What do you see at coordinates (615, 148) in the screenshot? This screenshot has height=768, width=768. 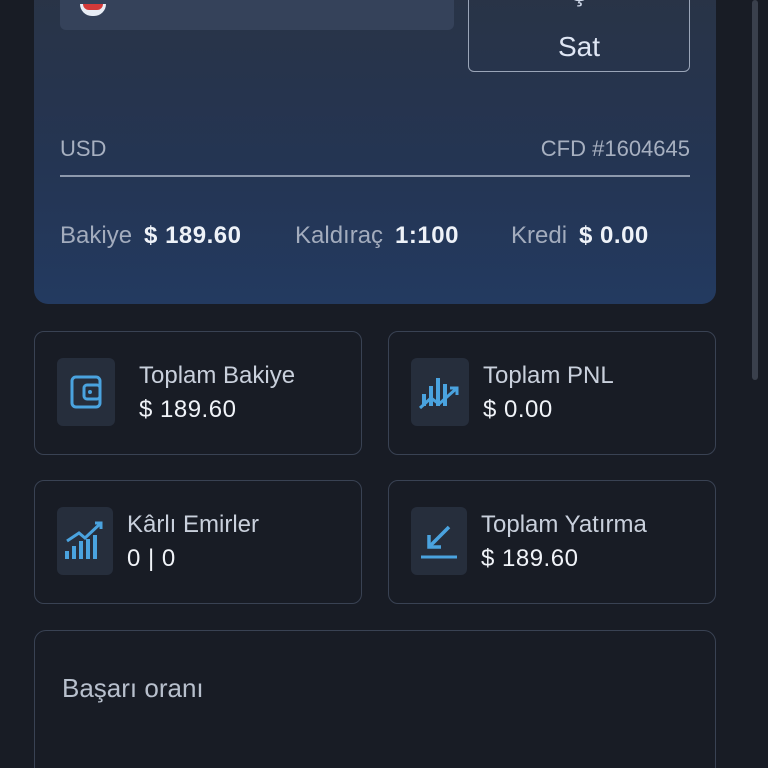 I see `account-id: CFD #1604645` at bounding box center [615, 148].